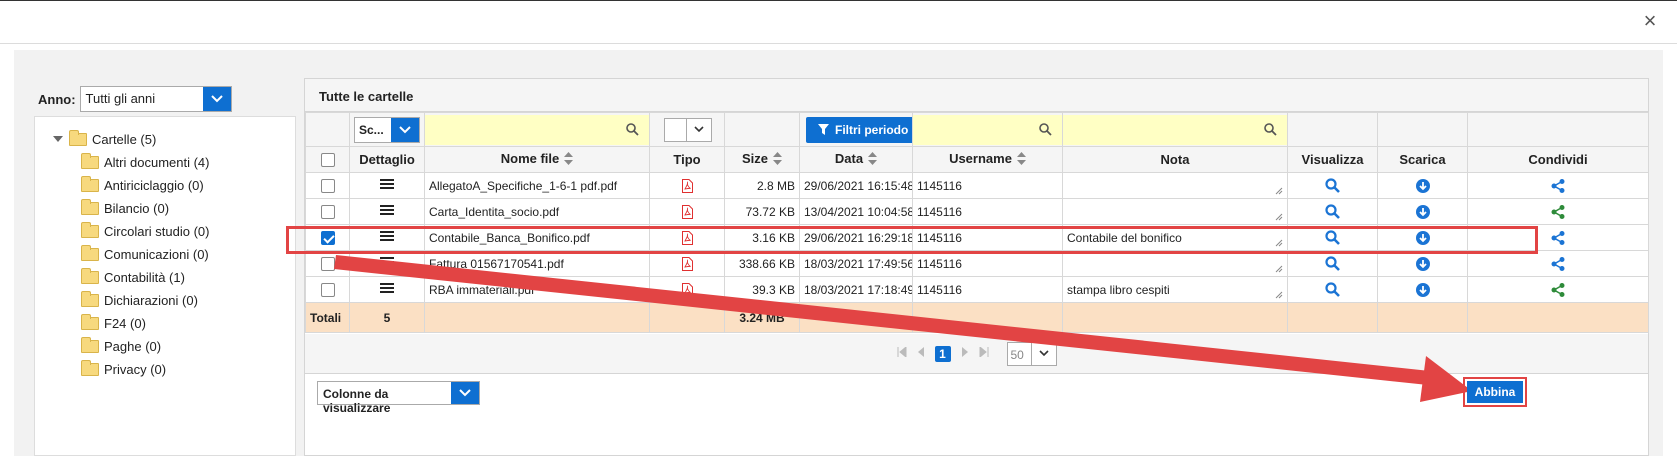 The width and height of the screenshot is (1677, 456). I want to click on next-page-icon, so click(965, 353).